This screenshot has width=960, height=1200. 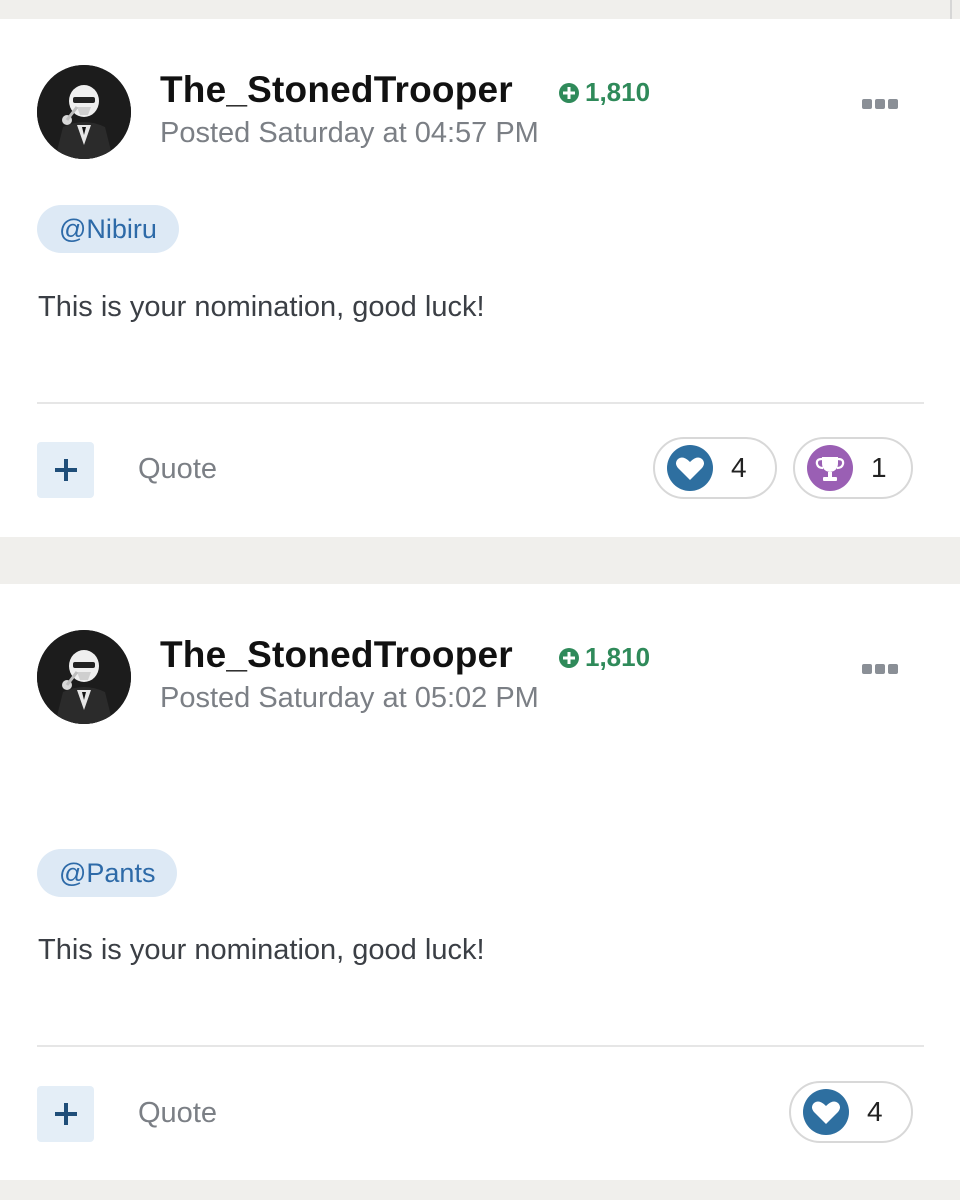 I want to click on post-timestamp: Posted Saturday at 05:02 PM, so click(x=349, y=698).